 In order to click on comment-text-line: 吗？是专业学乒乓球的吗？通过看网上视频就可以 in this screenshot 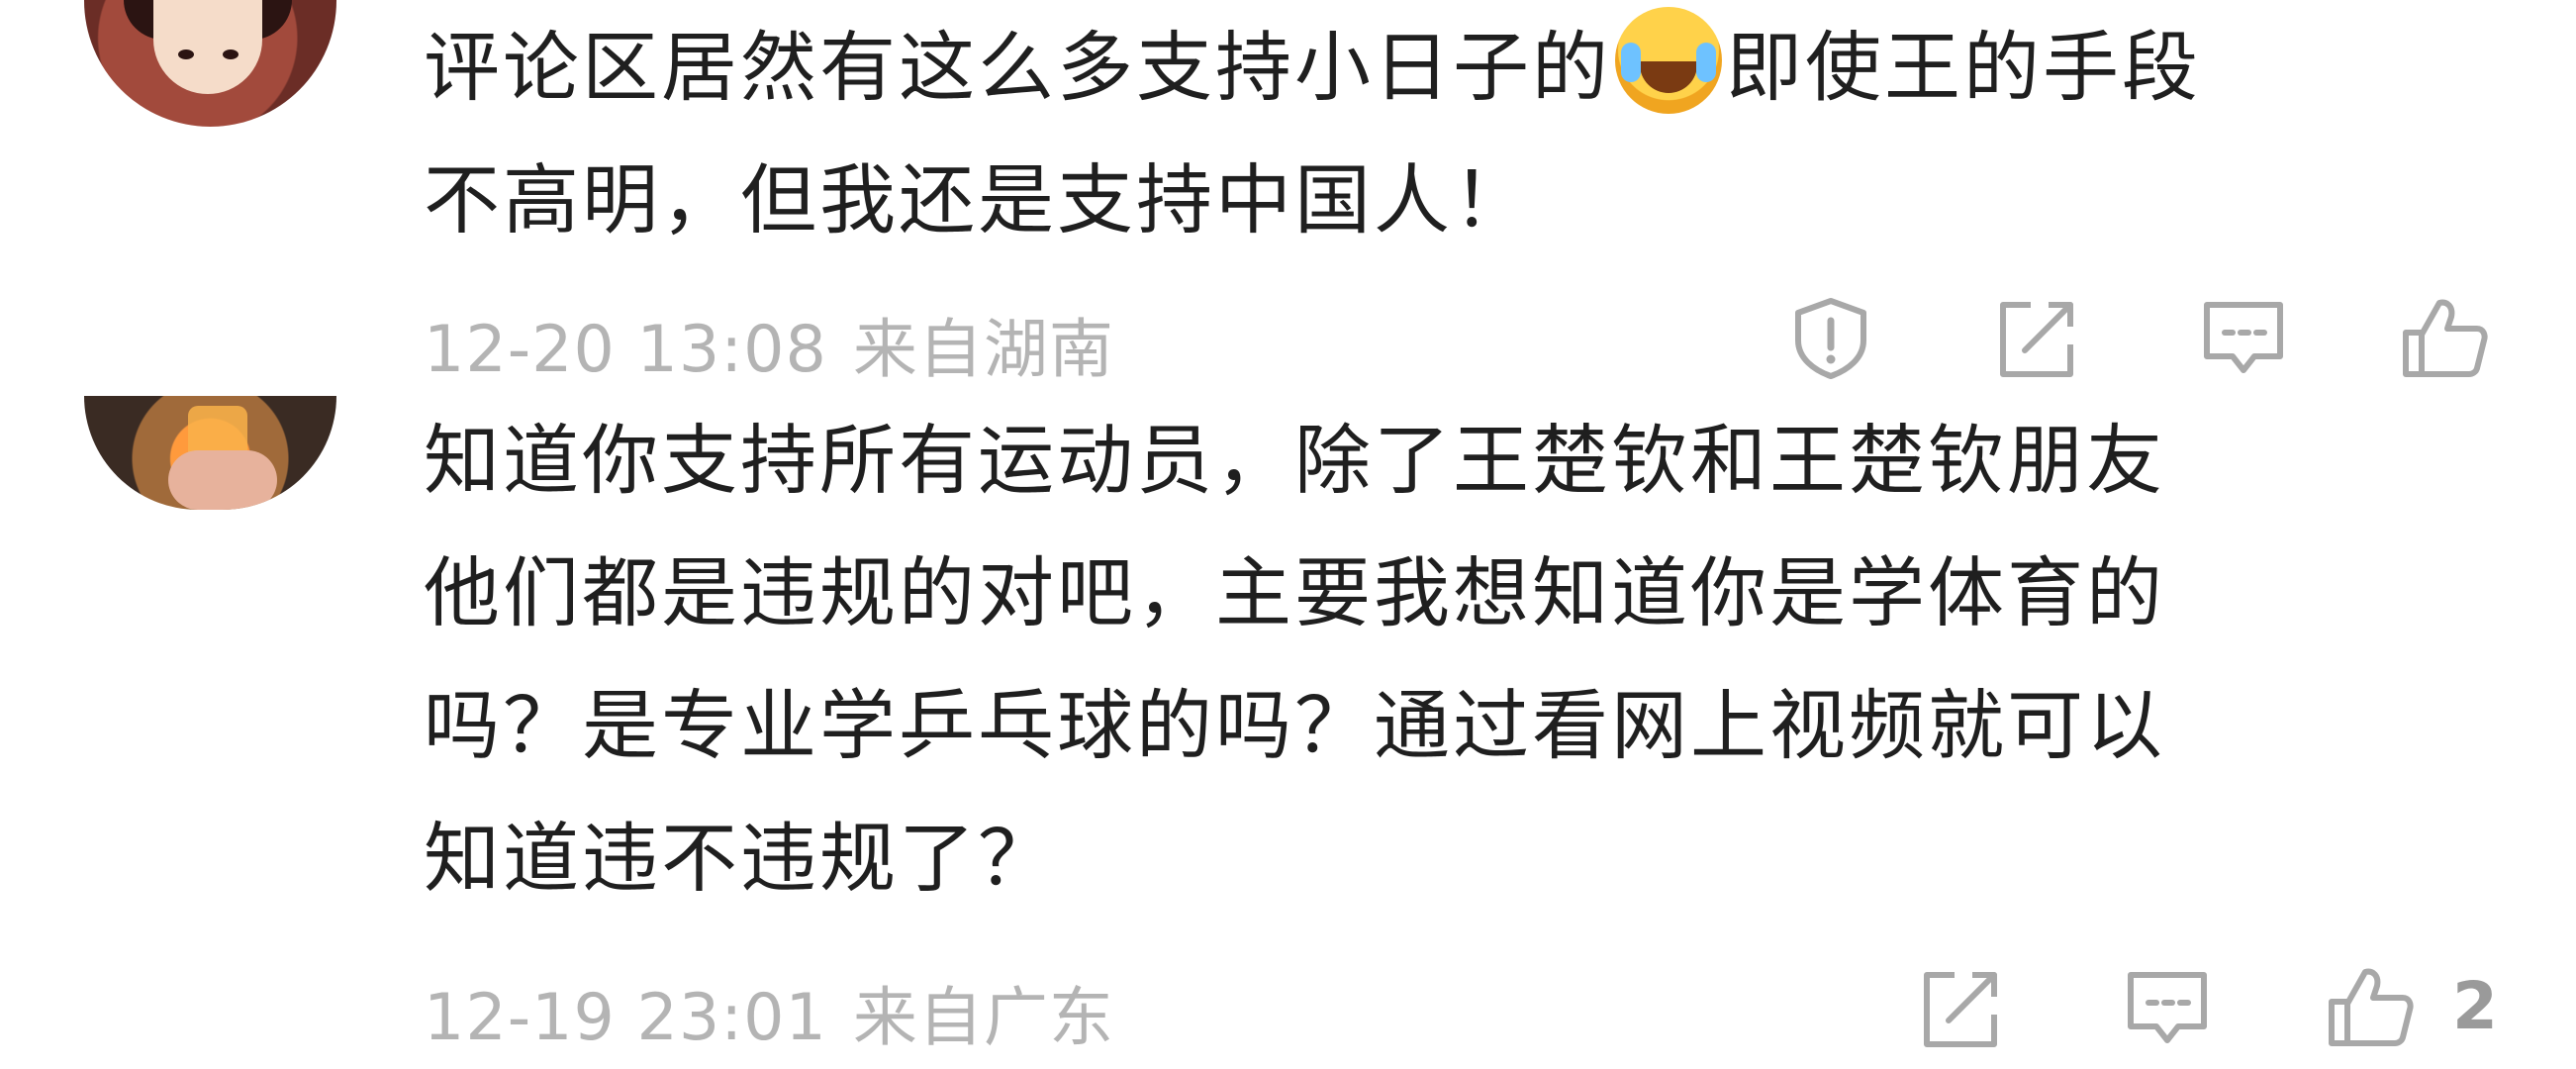, I will do `click(1294, 727)`.